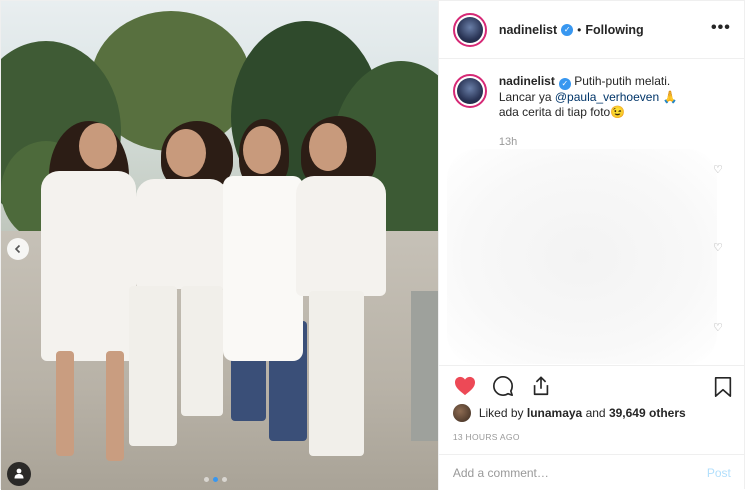  I want to click on bookmark-icon, so click(723, 389).